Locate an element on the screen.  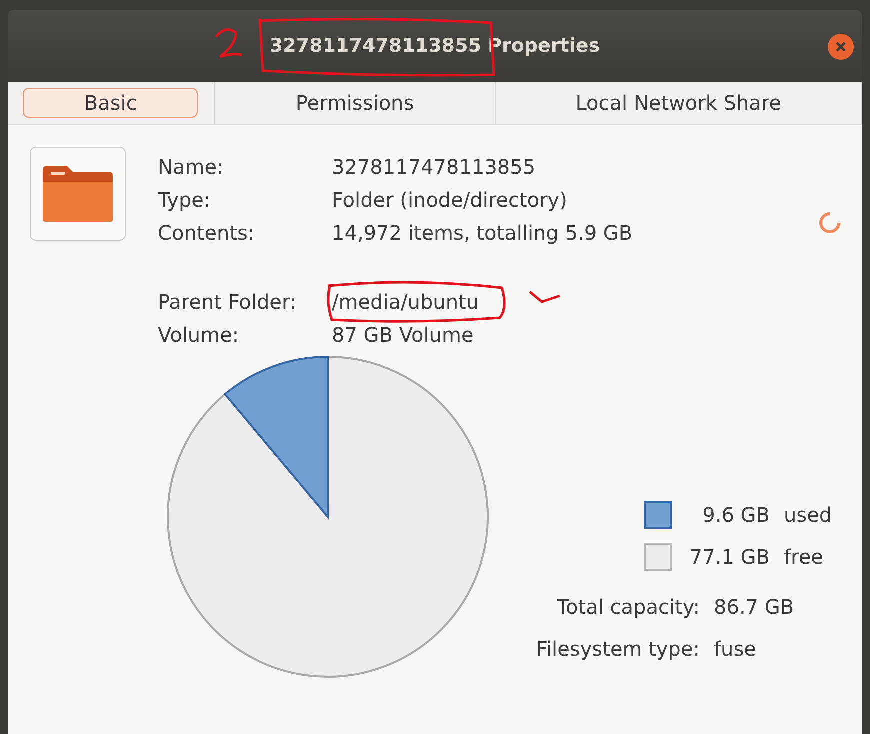
field-label: Name: is located at coordinates (191, 167).